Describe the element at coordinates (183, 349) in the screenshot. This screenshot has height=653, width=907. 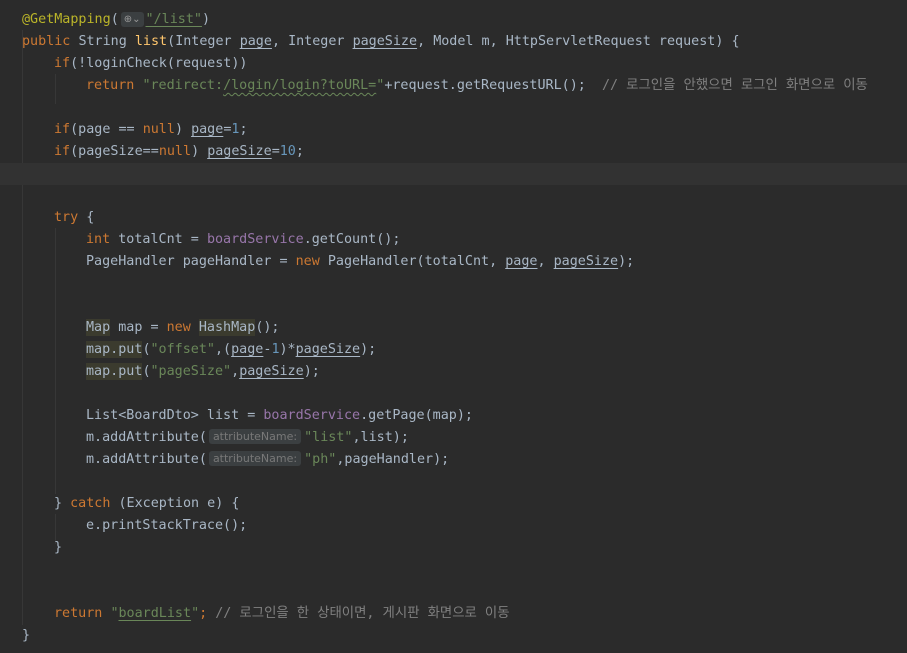
I see `string-literal: "offset"` at that location.